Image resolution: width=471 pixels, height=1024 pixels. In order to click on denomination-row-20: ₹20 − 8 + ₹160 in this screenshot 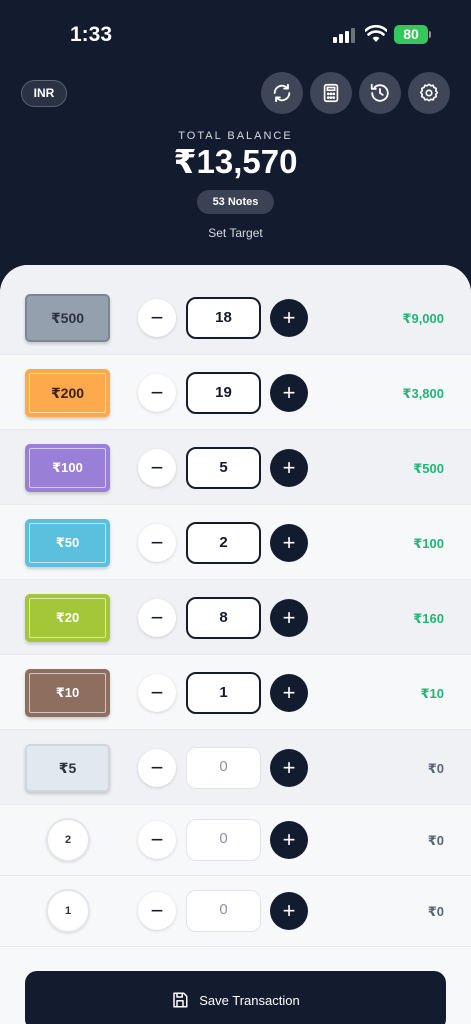, I will do `click(235, 617)`.